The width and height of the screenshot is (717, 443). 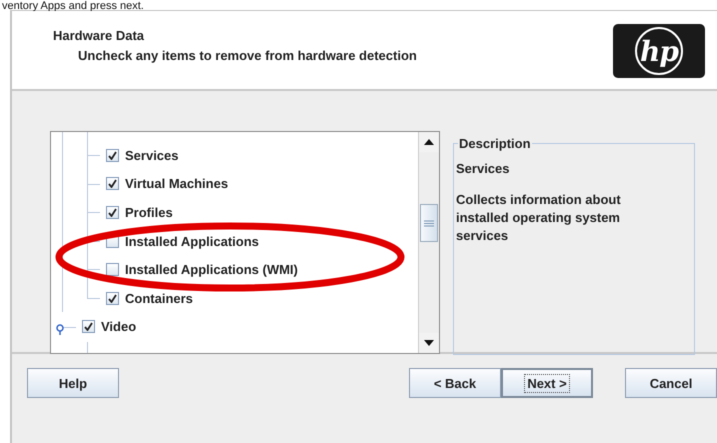 What do you see at coordinates (149, 212) in the screenshot?
I see `tree-item-label: Profiles` at bounding box center [149, 212].